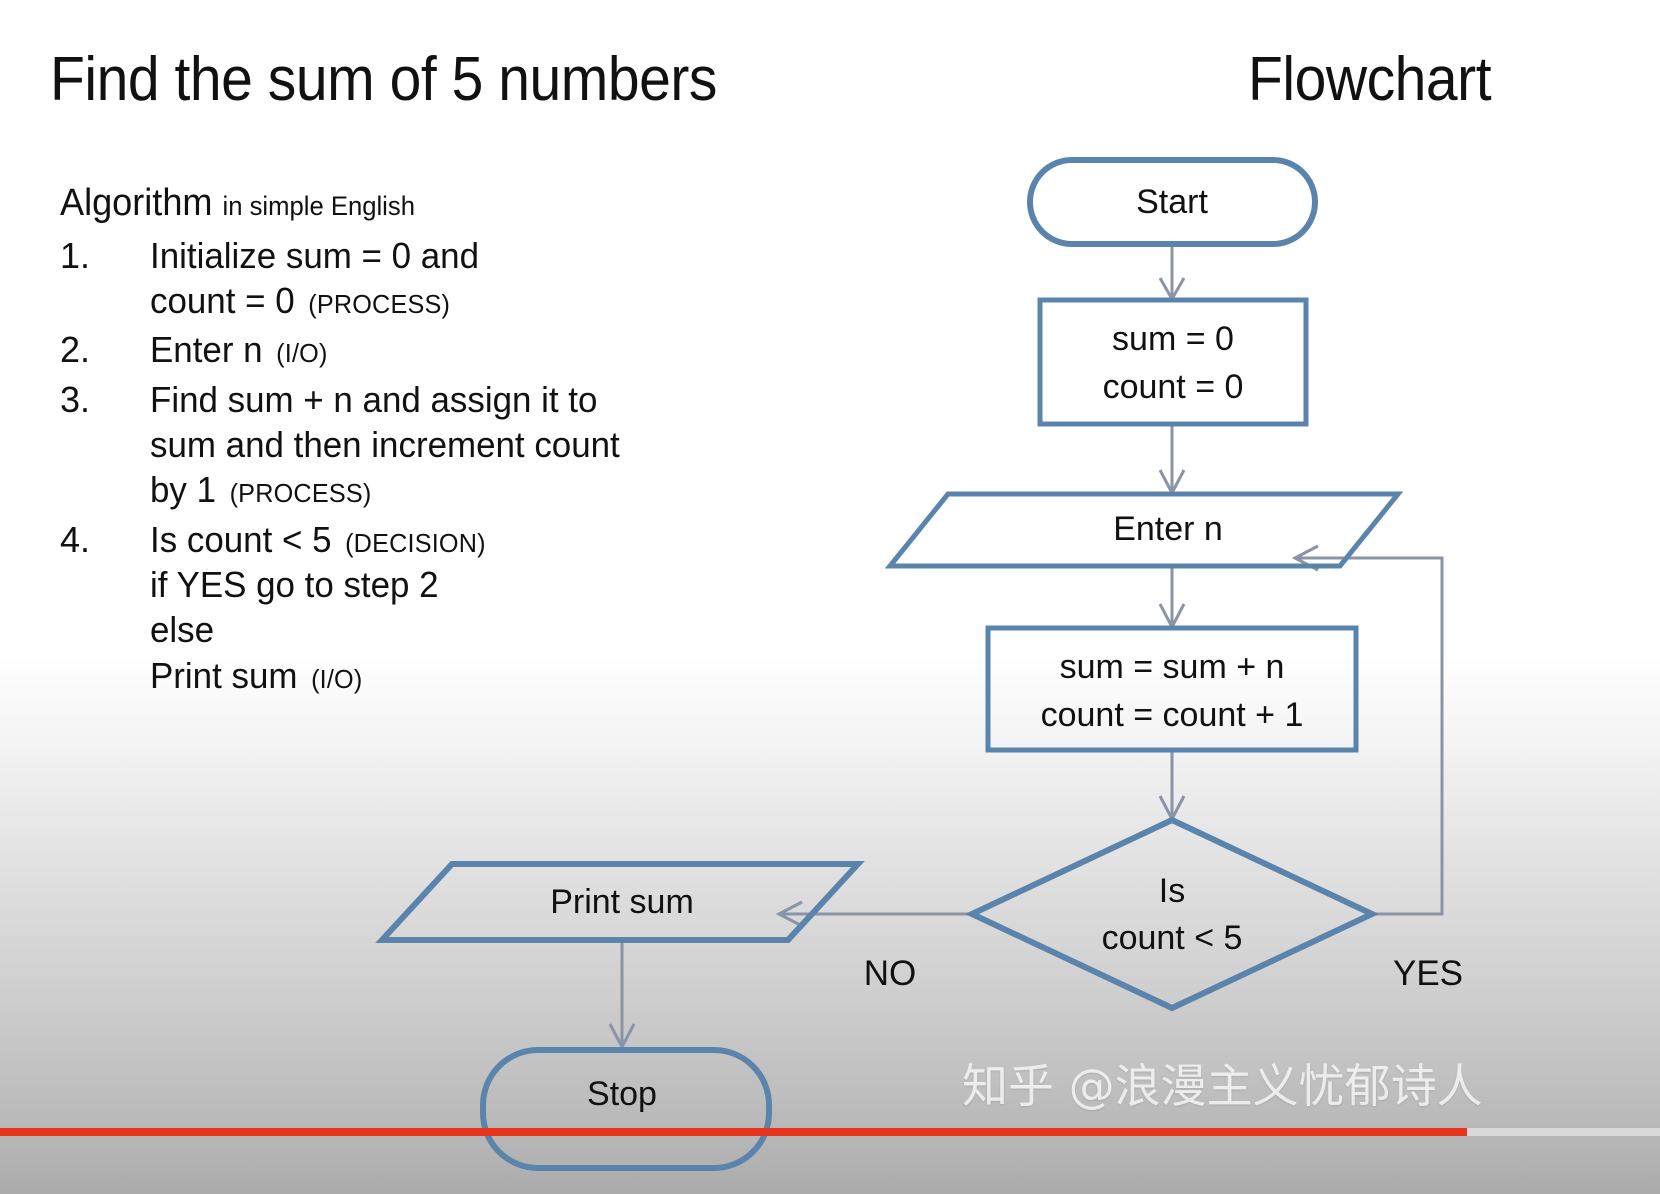  Describe the element at coordinates (385, 444) in the screenshot. I see `step-line: sum and then increment count` at that location.